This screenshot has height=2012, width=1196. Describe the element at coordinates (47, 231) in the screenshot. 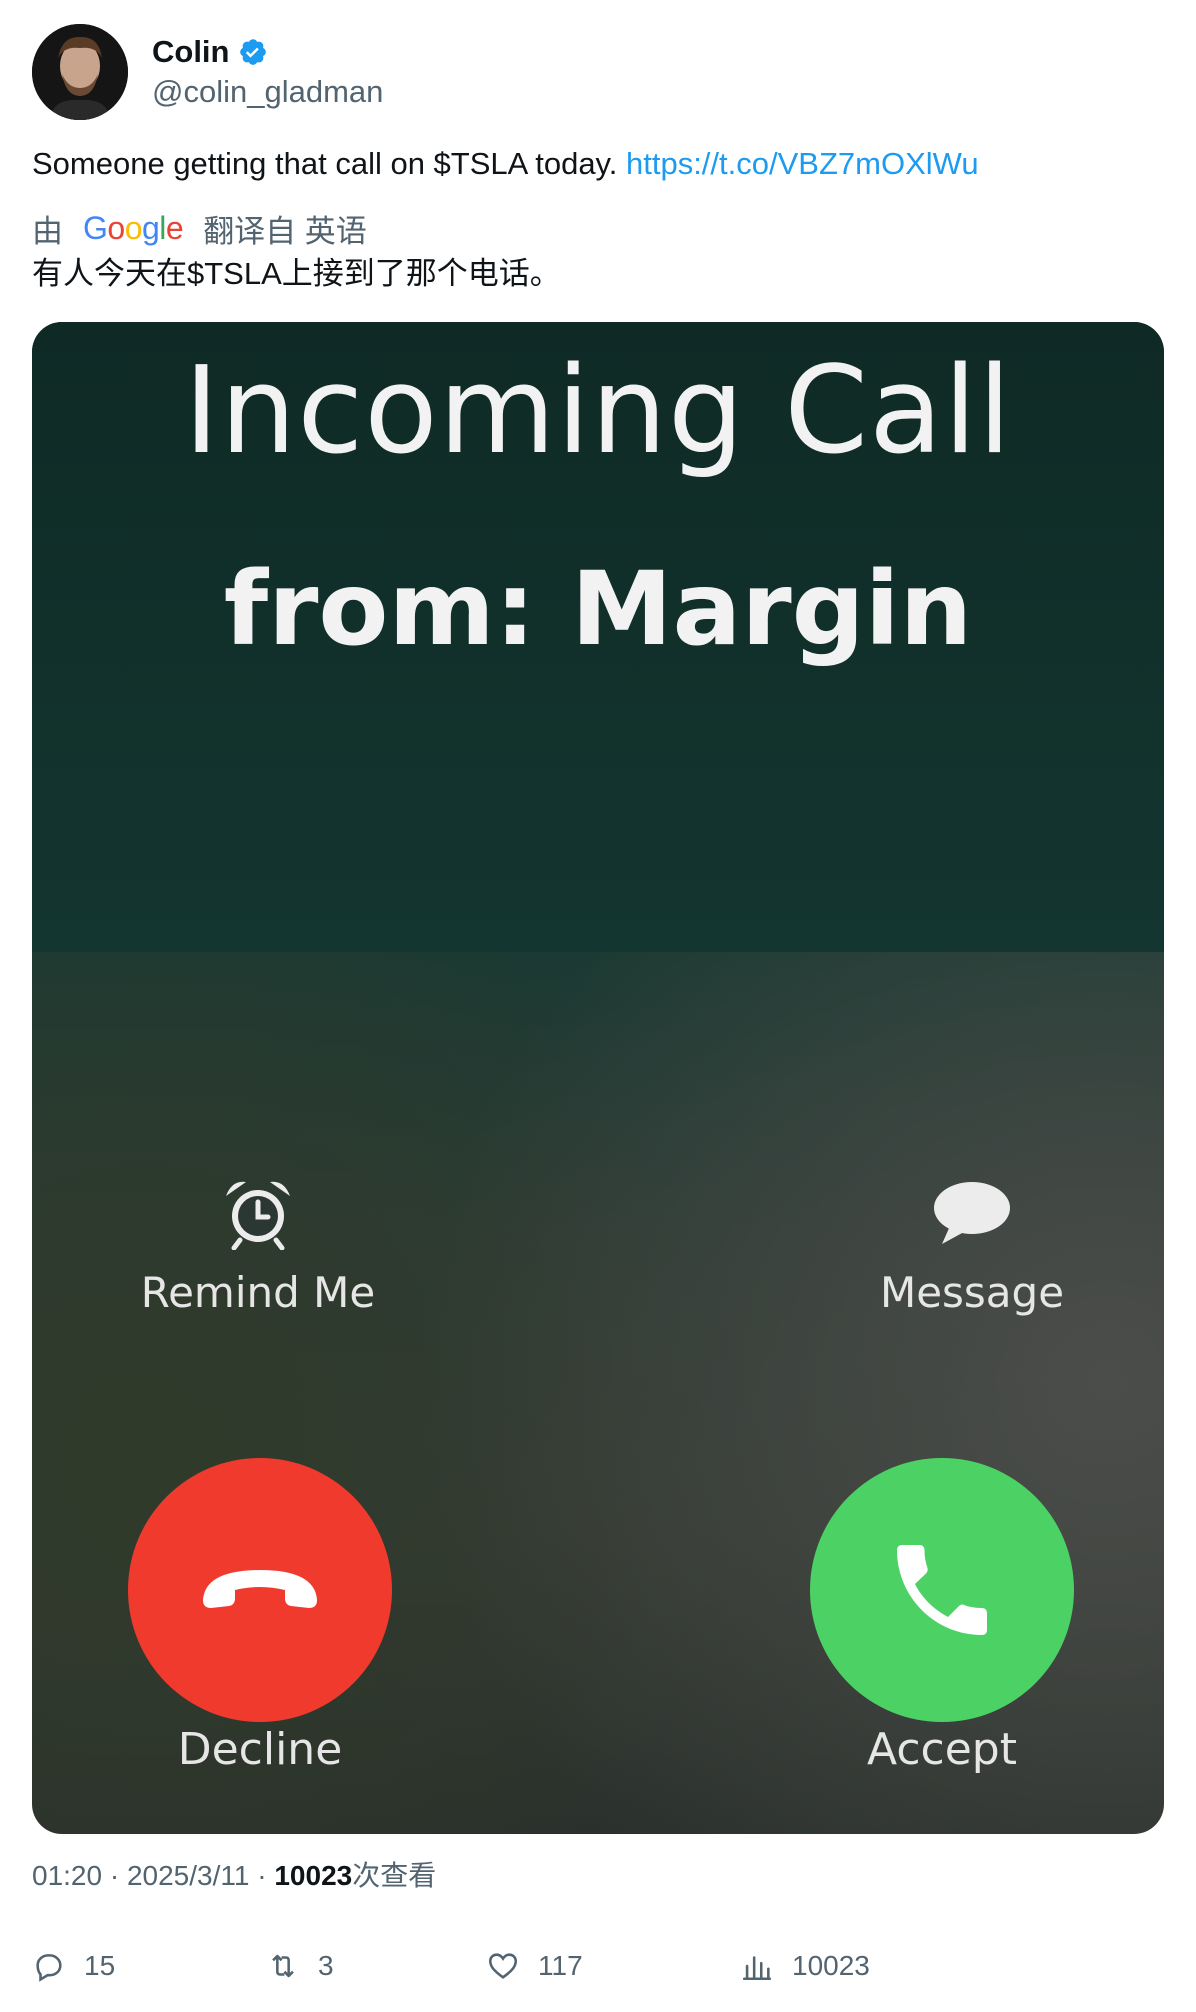

I see `translation-prefix: 由` at that location.